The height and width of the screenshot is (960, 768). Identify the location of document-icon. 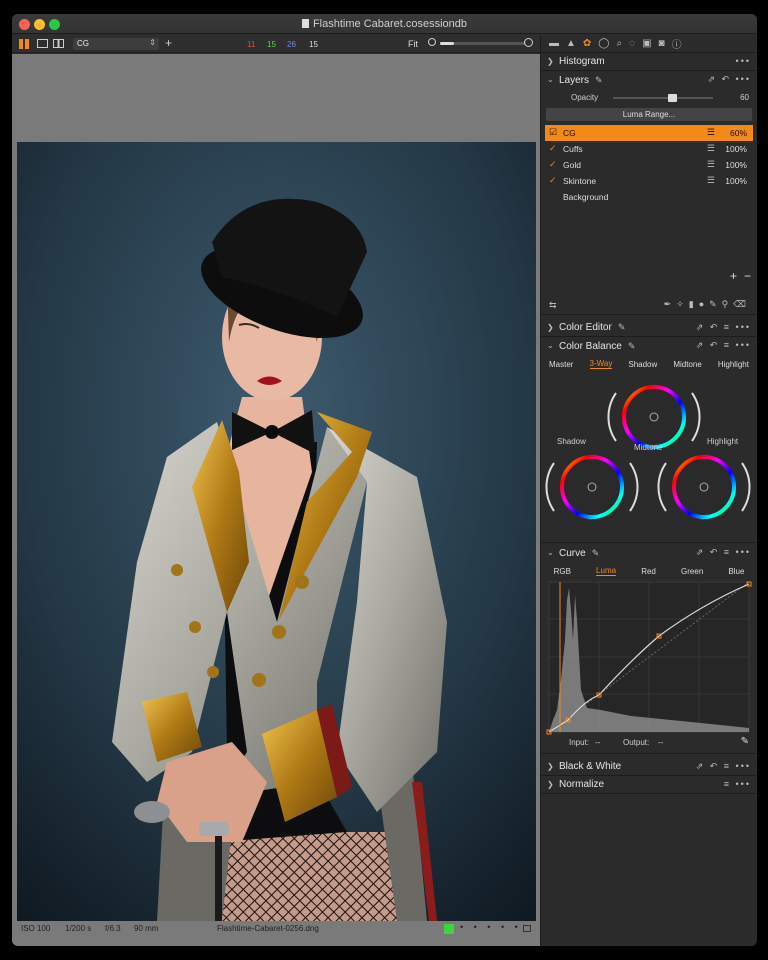
(305, 23).